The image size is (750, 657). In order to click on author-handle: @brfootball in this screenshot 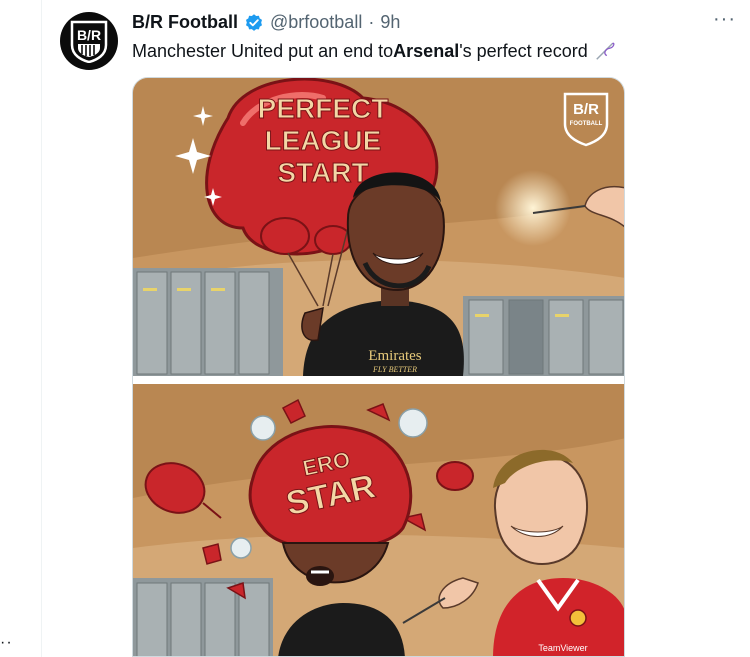, I will do `click(316, 22)`.